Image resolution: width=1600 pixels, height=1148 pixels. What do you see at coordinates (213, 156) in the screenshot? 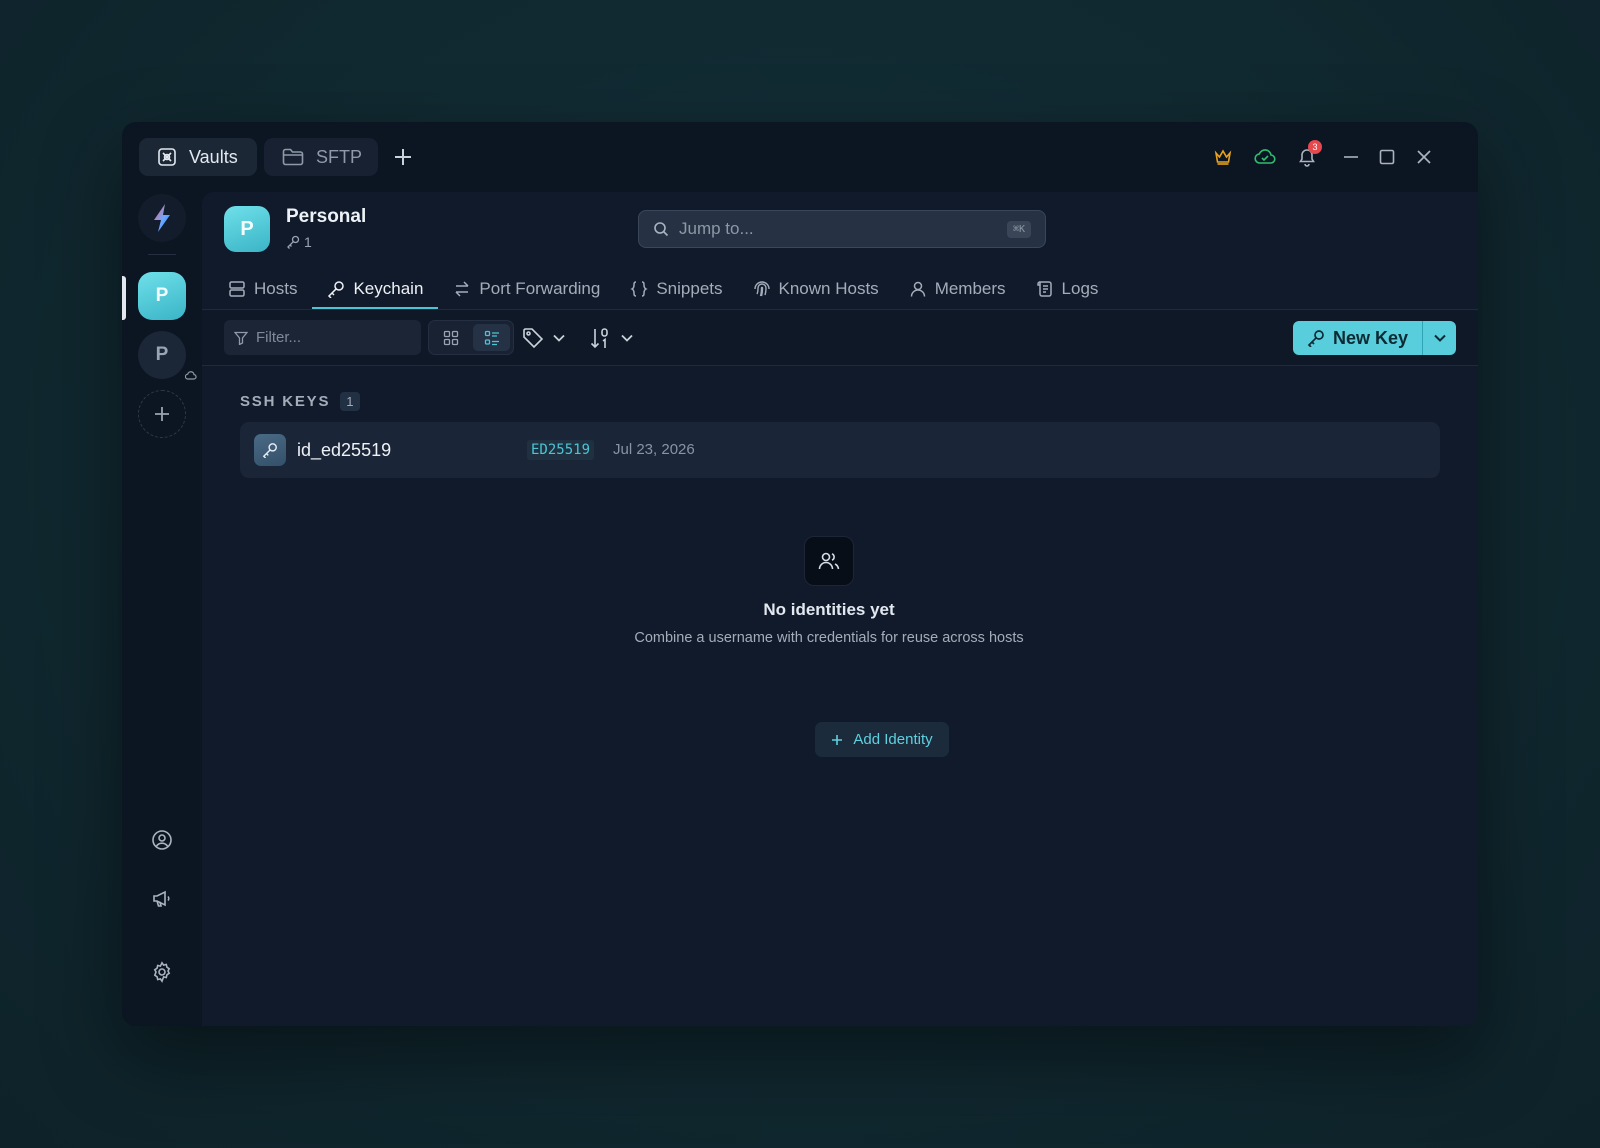
I see `tab-vaults-label: Vaults` at bounding box center [213, 156].